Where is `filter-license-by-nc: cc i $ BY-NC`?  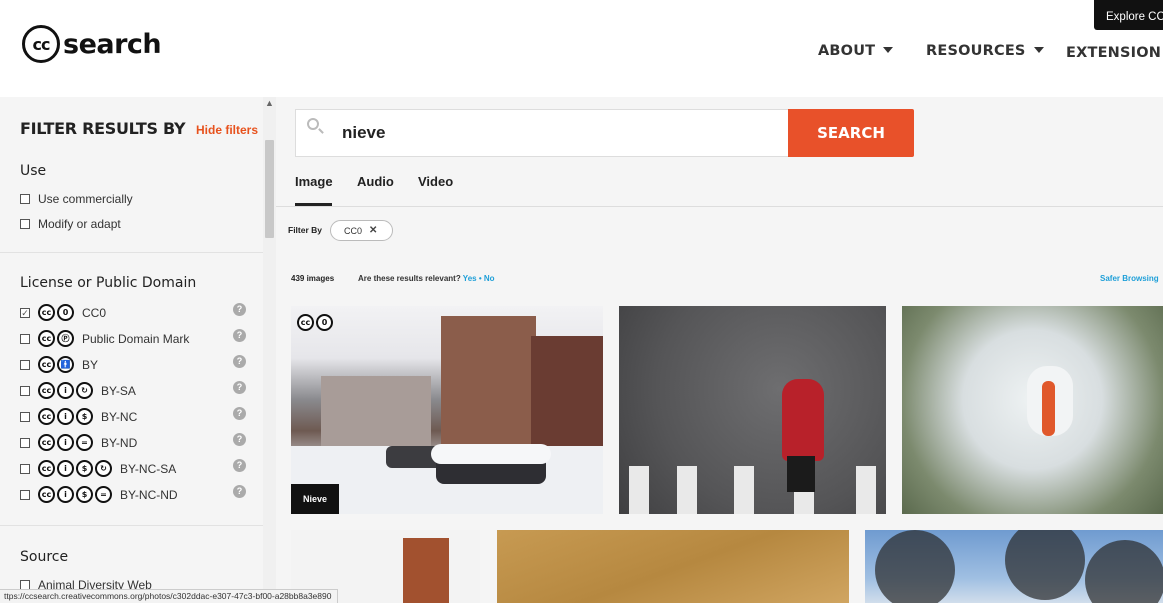
filter-license-by-nc: cc i $ BY-NC is located at coordinates (78, 416).